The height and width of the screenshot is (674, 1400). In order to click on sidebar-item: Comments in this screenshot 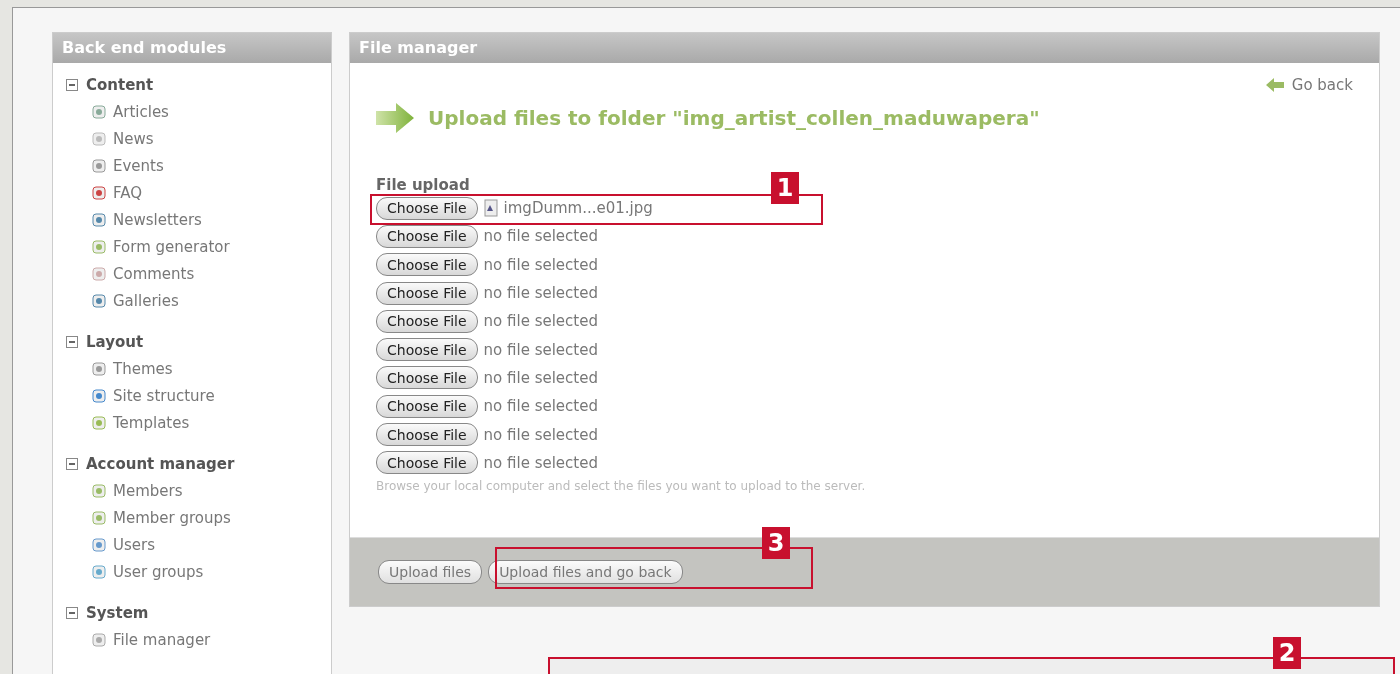, I will do `click(154, 273)`.